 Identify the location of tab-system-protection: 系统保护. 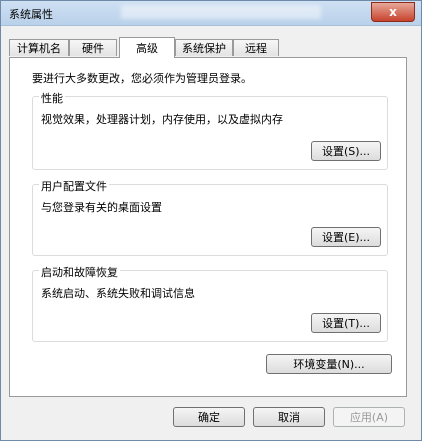
(204, 47).